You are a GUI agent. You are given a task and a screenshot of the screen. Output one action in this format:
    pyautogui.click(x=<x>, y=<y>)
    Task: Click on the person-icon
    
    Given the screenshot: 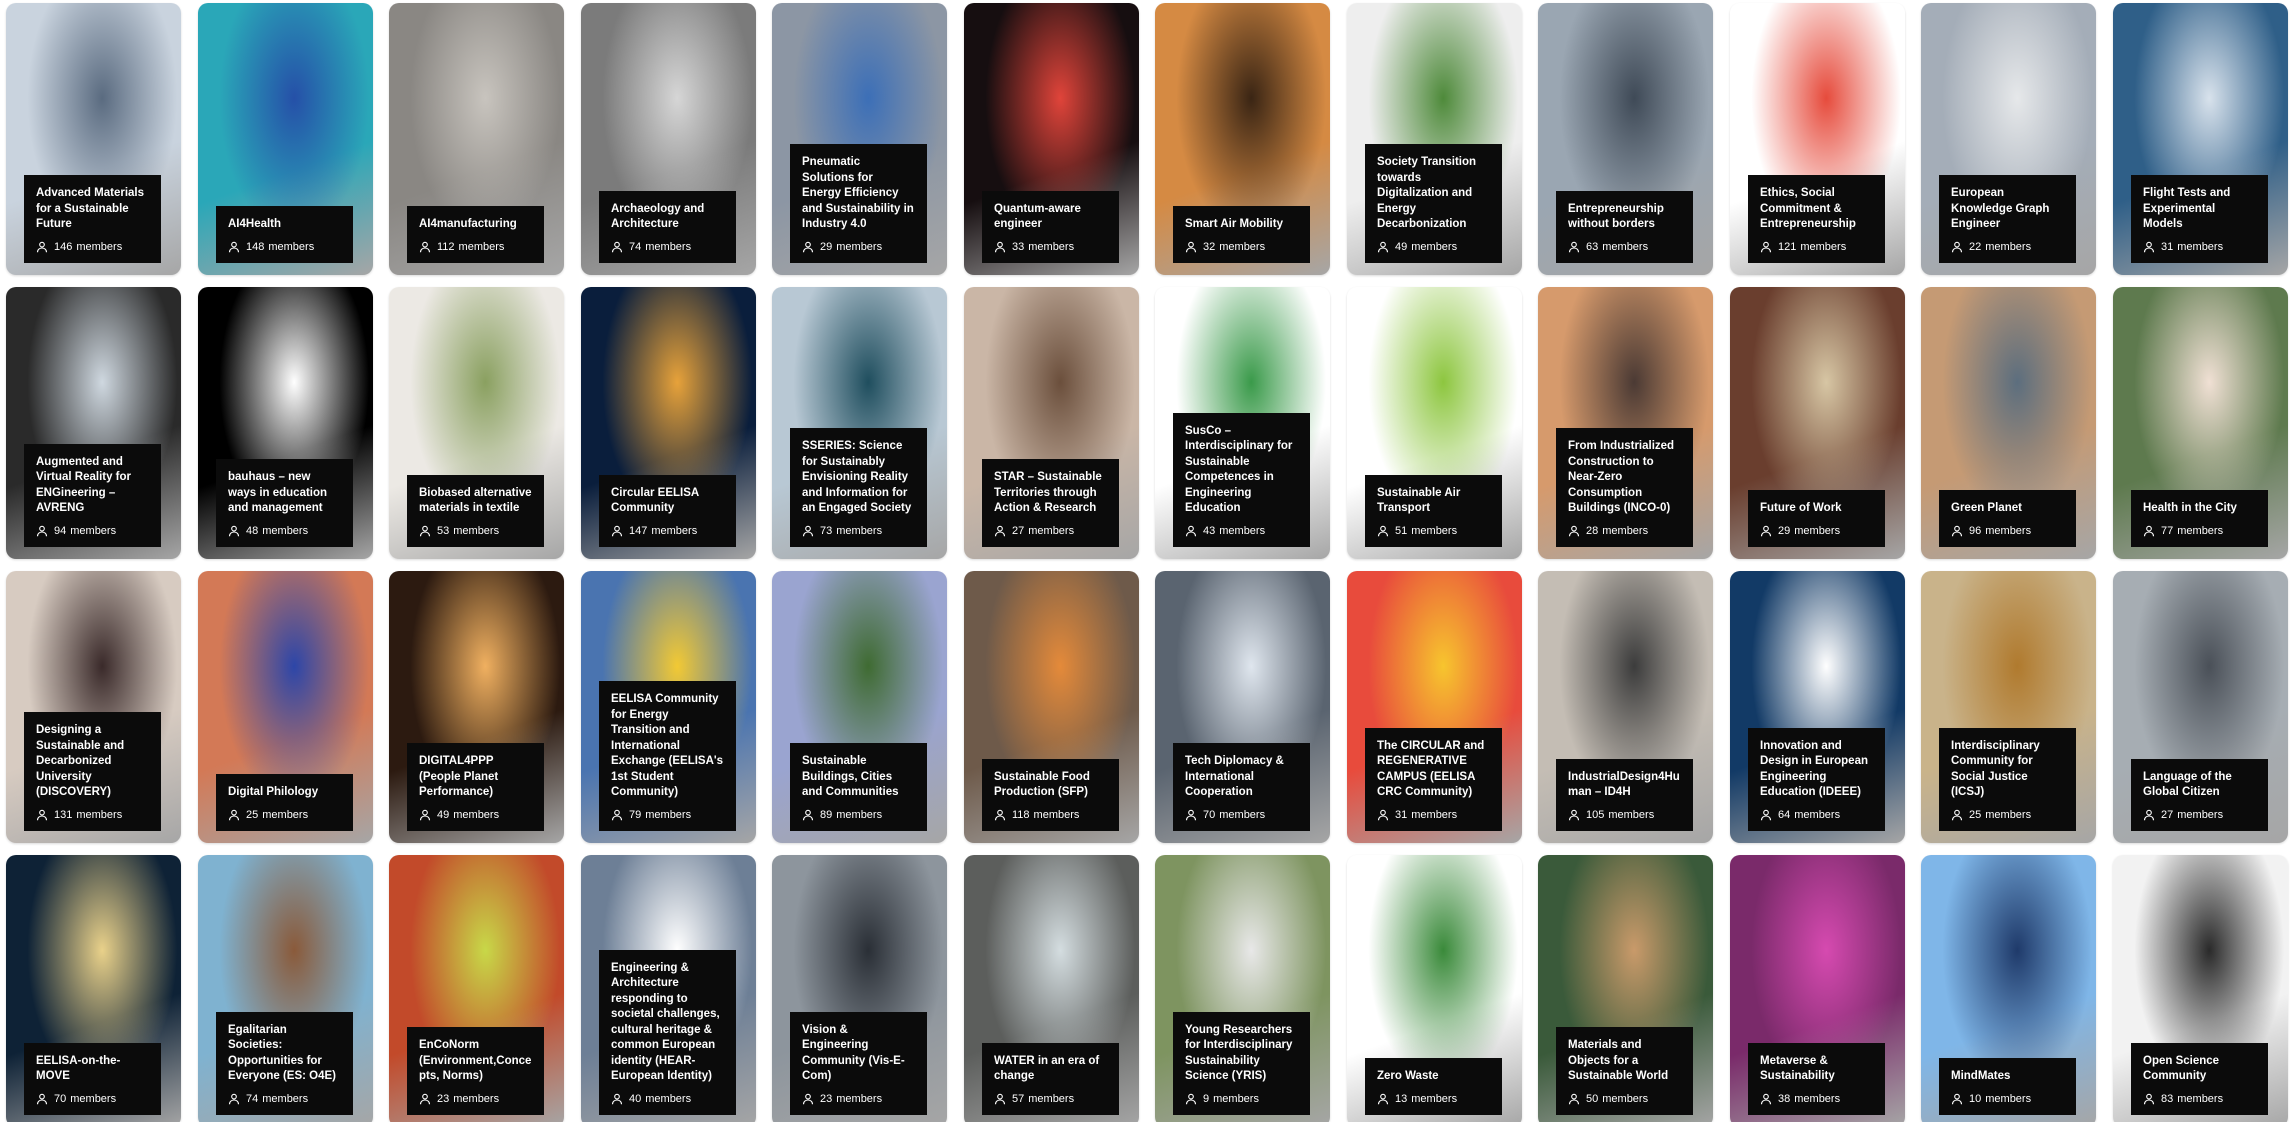 What is the action you would take?
    pyautogui.click(x=1766, y=1099)
    